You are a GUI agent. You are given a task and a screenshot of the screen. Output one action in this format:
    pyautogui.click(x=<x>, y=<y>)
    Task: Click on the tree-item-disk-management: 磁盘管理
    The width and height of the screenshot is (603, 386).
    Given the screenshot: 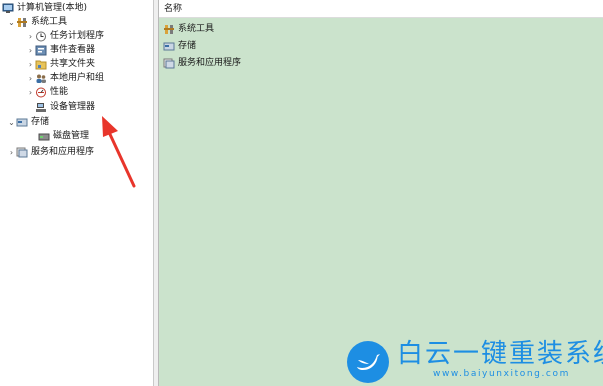 What is the action you would take?
    pyautogui.click(x=63, y=136)
    